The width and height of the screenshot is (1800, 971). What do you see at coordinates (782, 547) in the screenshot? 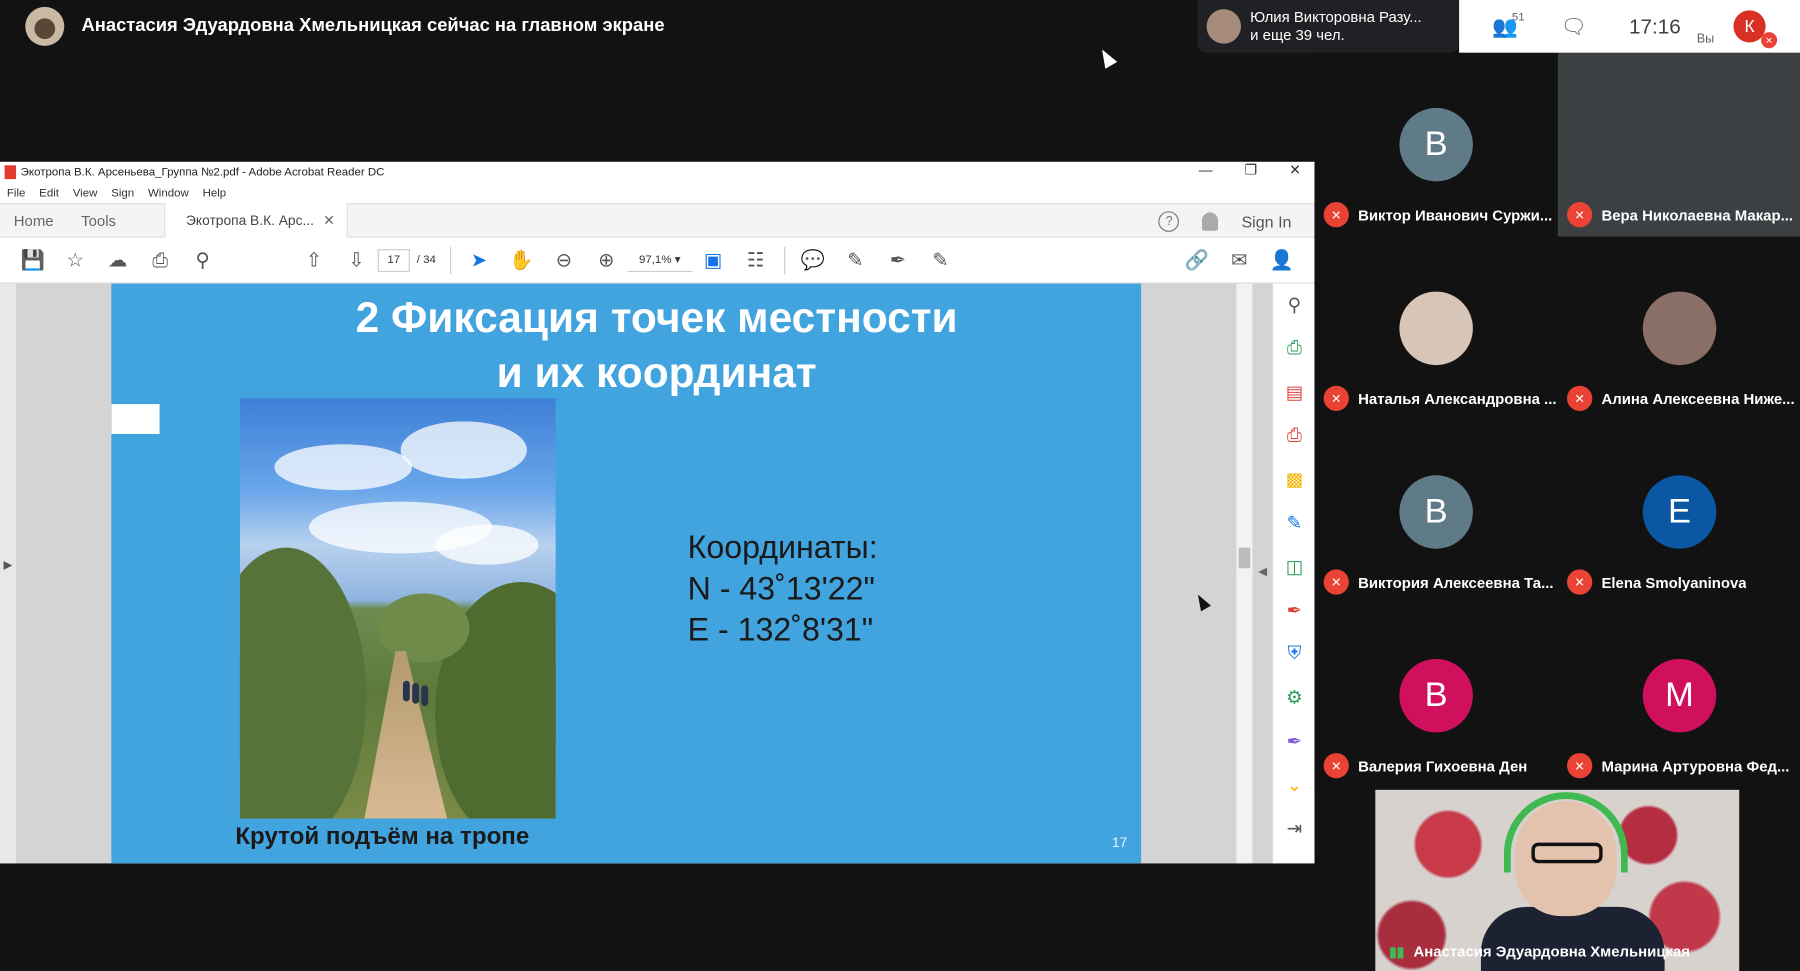
I see `coords-label: Координаты:` at bounding box center [782, 547].